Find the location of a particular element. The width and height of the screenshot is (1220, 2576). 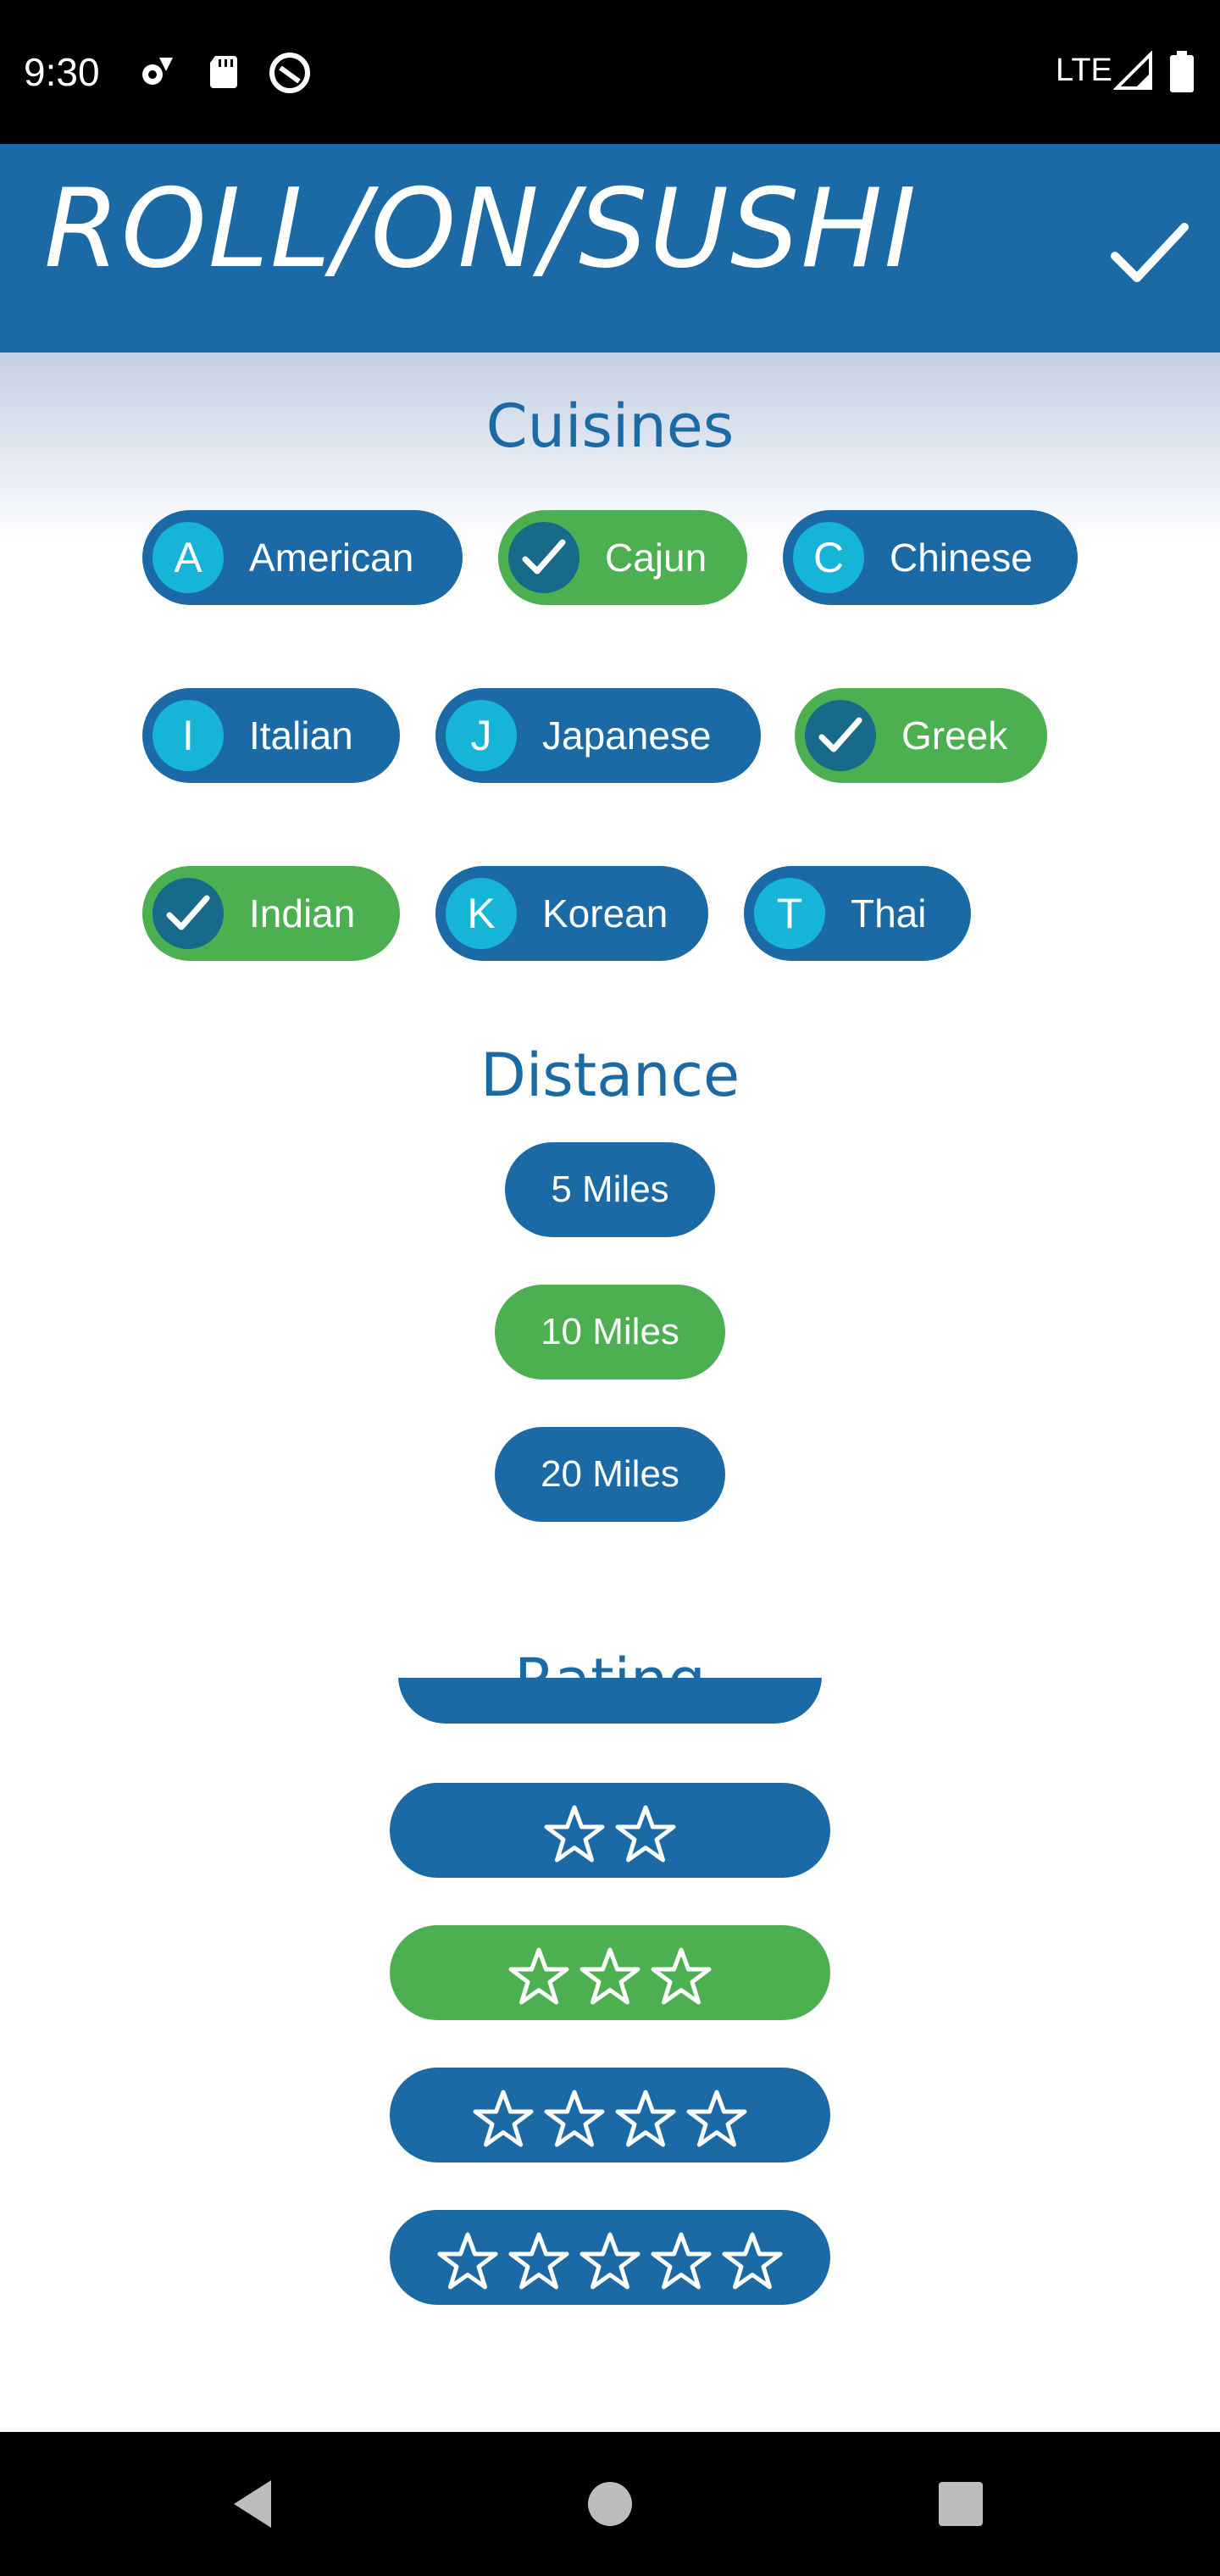

app-bar: ROLL/ON/SUSHI is located at coordinates (610, 248).